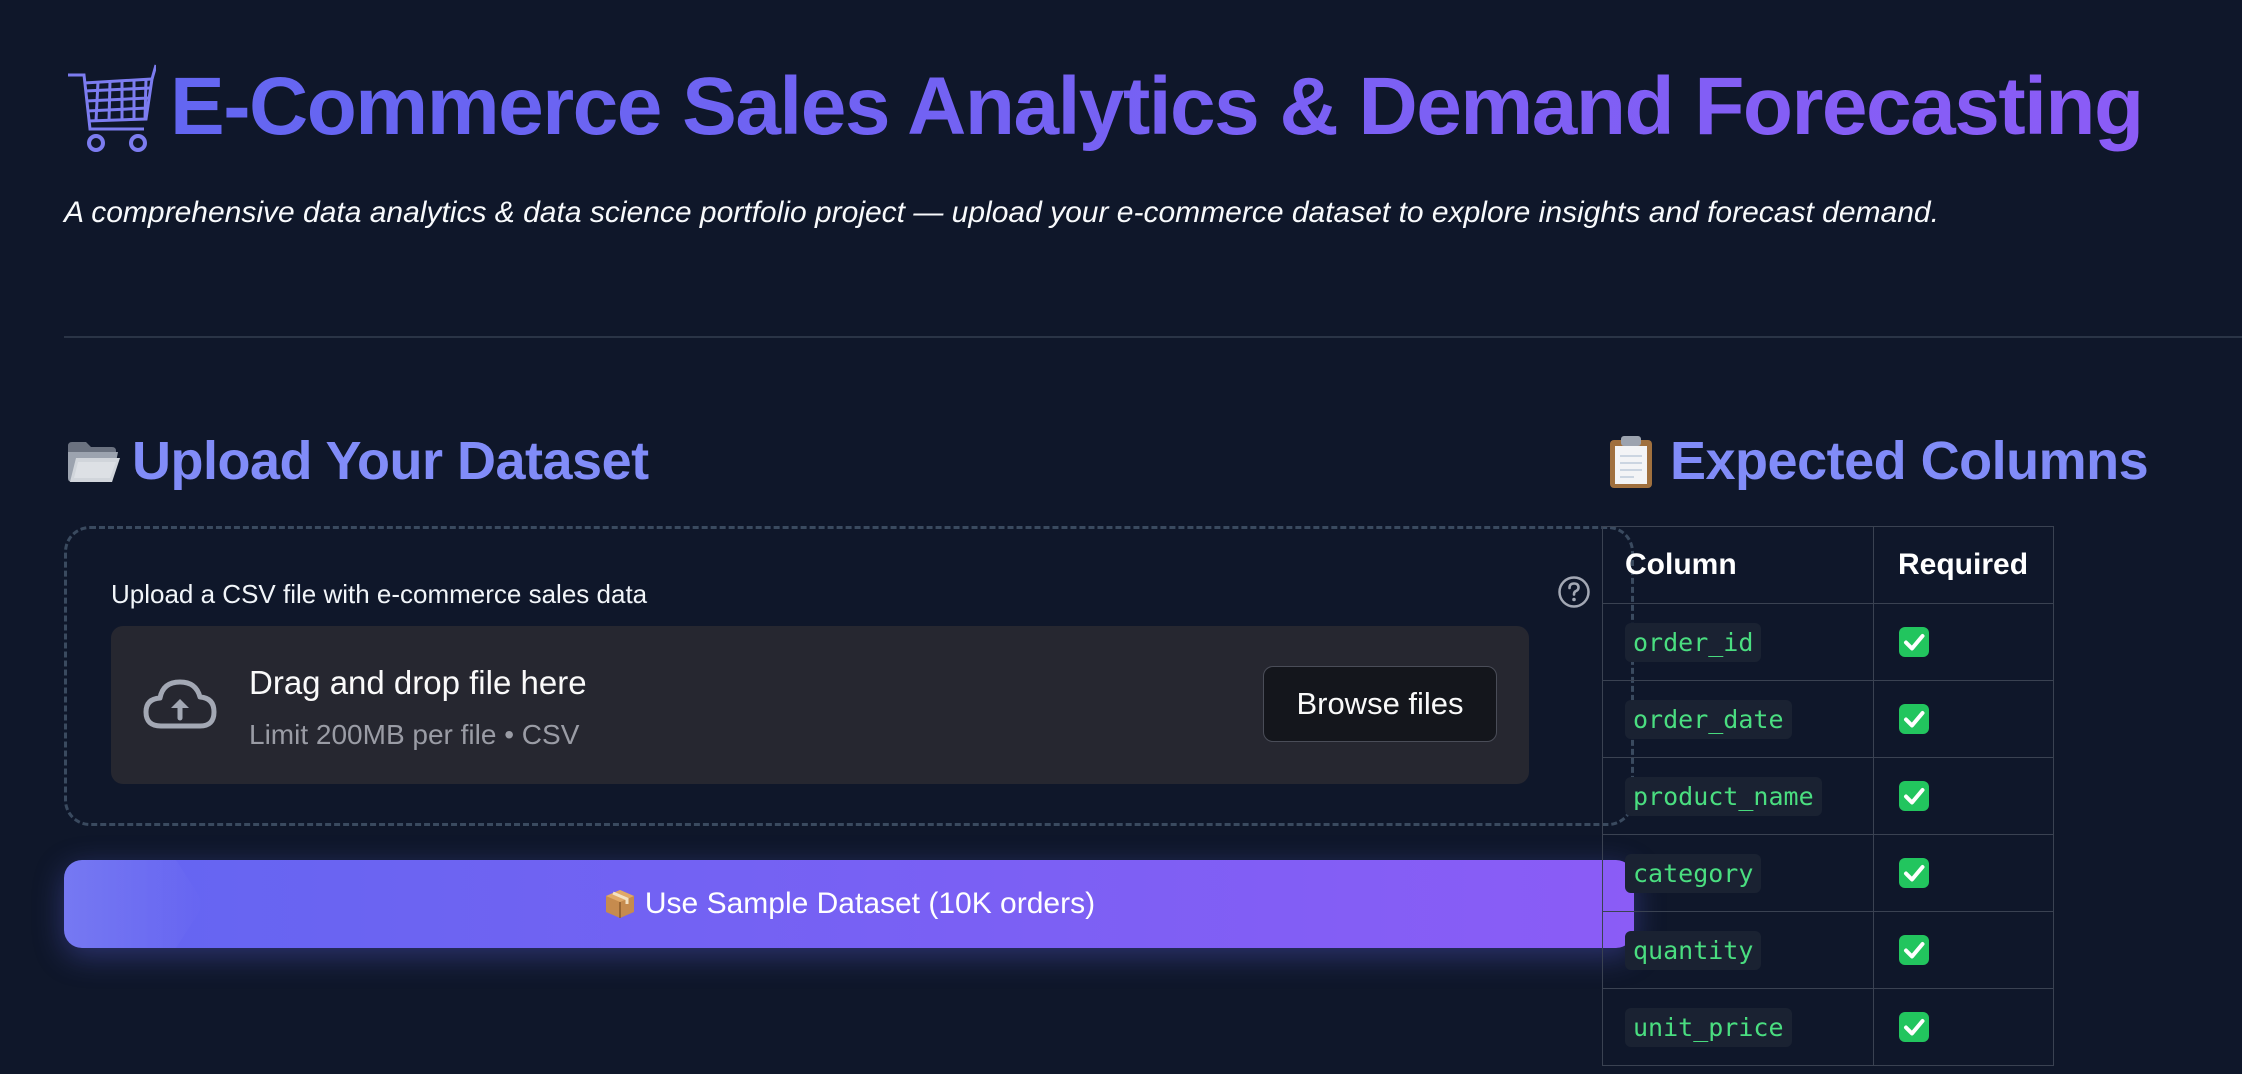 The width and height of the screenshot is (2242, 1074). I want to click on drop-instruction: Drag and drop file here, so click(418, 682).